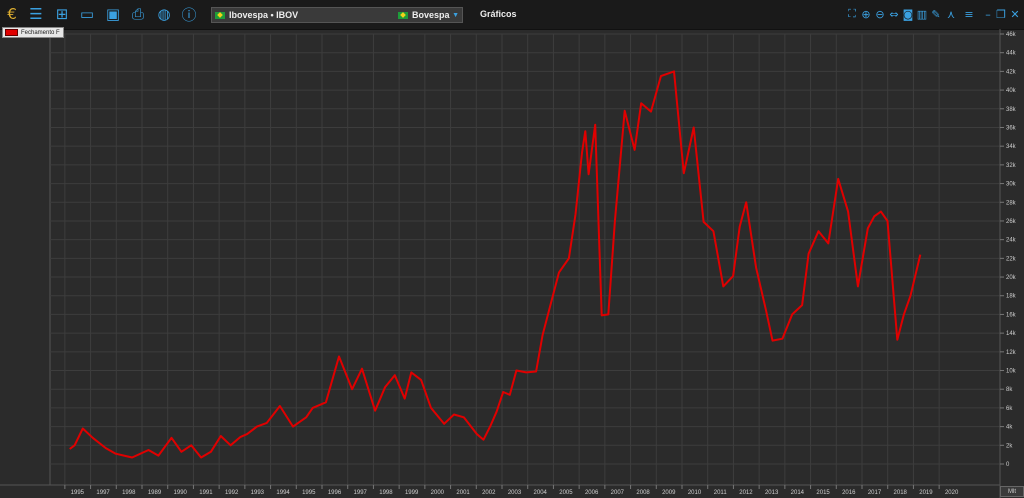  I want to click on x-tick-label: 1993, so click(258, 493).